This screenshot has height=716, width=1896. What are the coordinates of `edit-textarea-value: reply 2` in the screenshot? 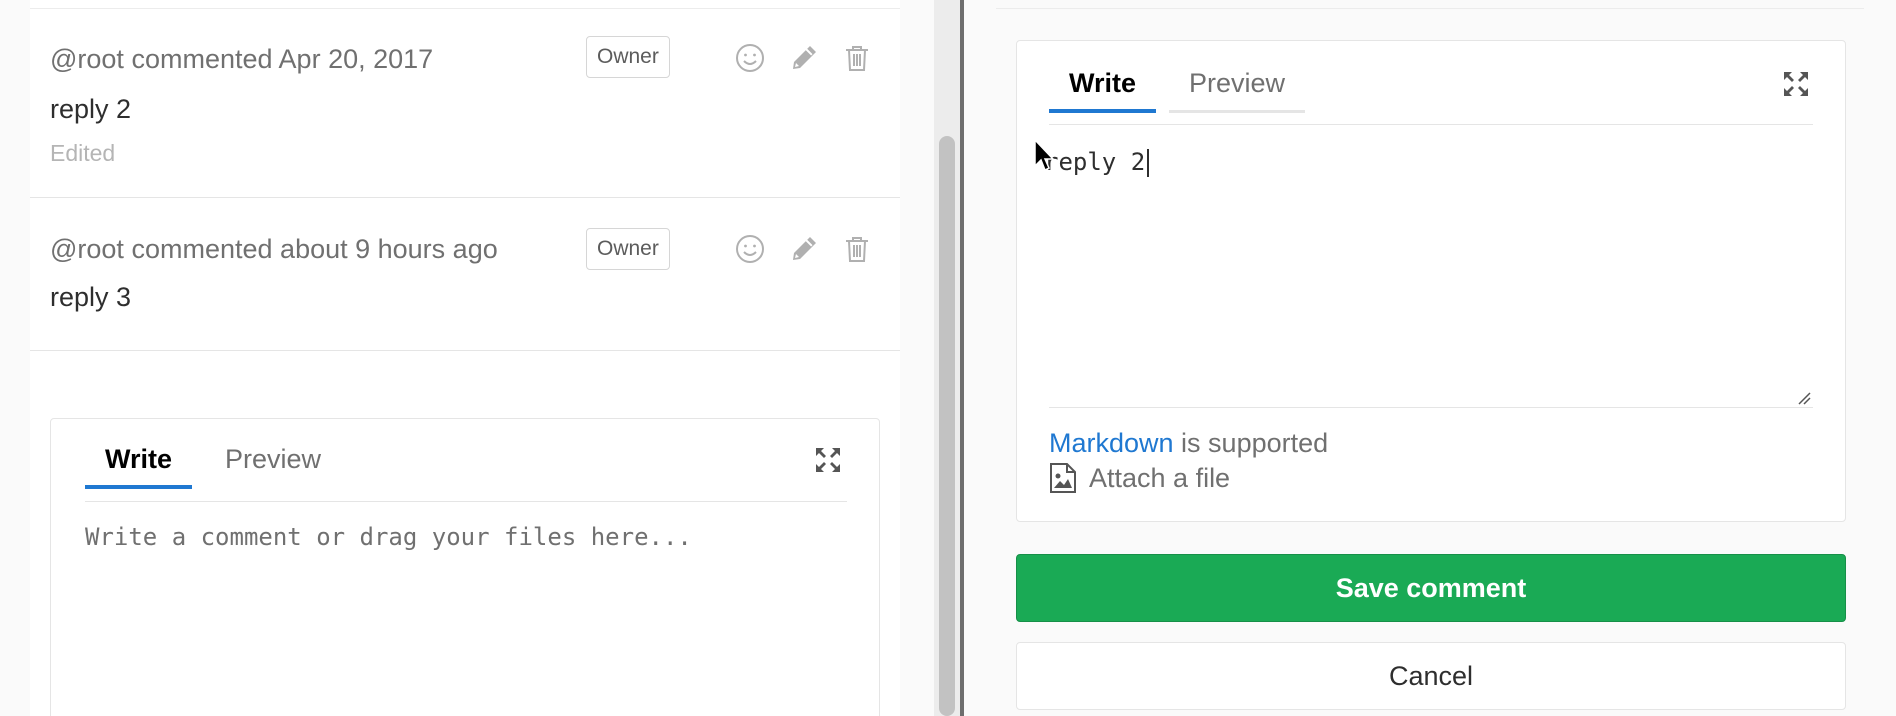 It's located at (1095, 162).